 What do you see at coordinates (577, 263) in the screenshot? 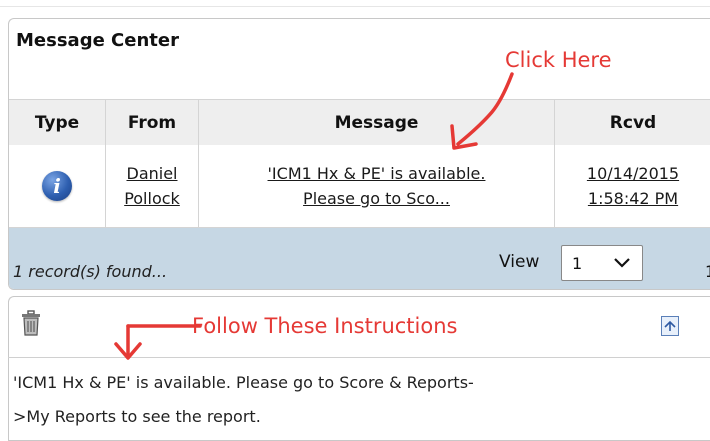
I see `view-select-value: 1` at bounding box center [577, 263].